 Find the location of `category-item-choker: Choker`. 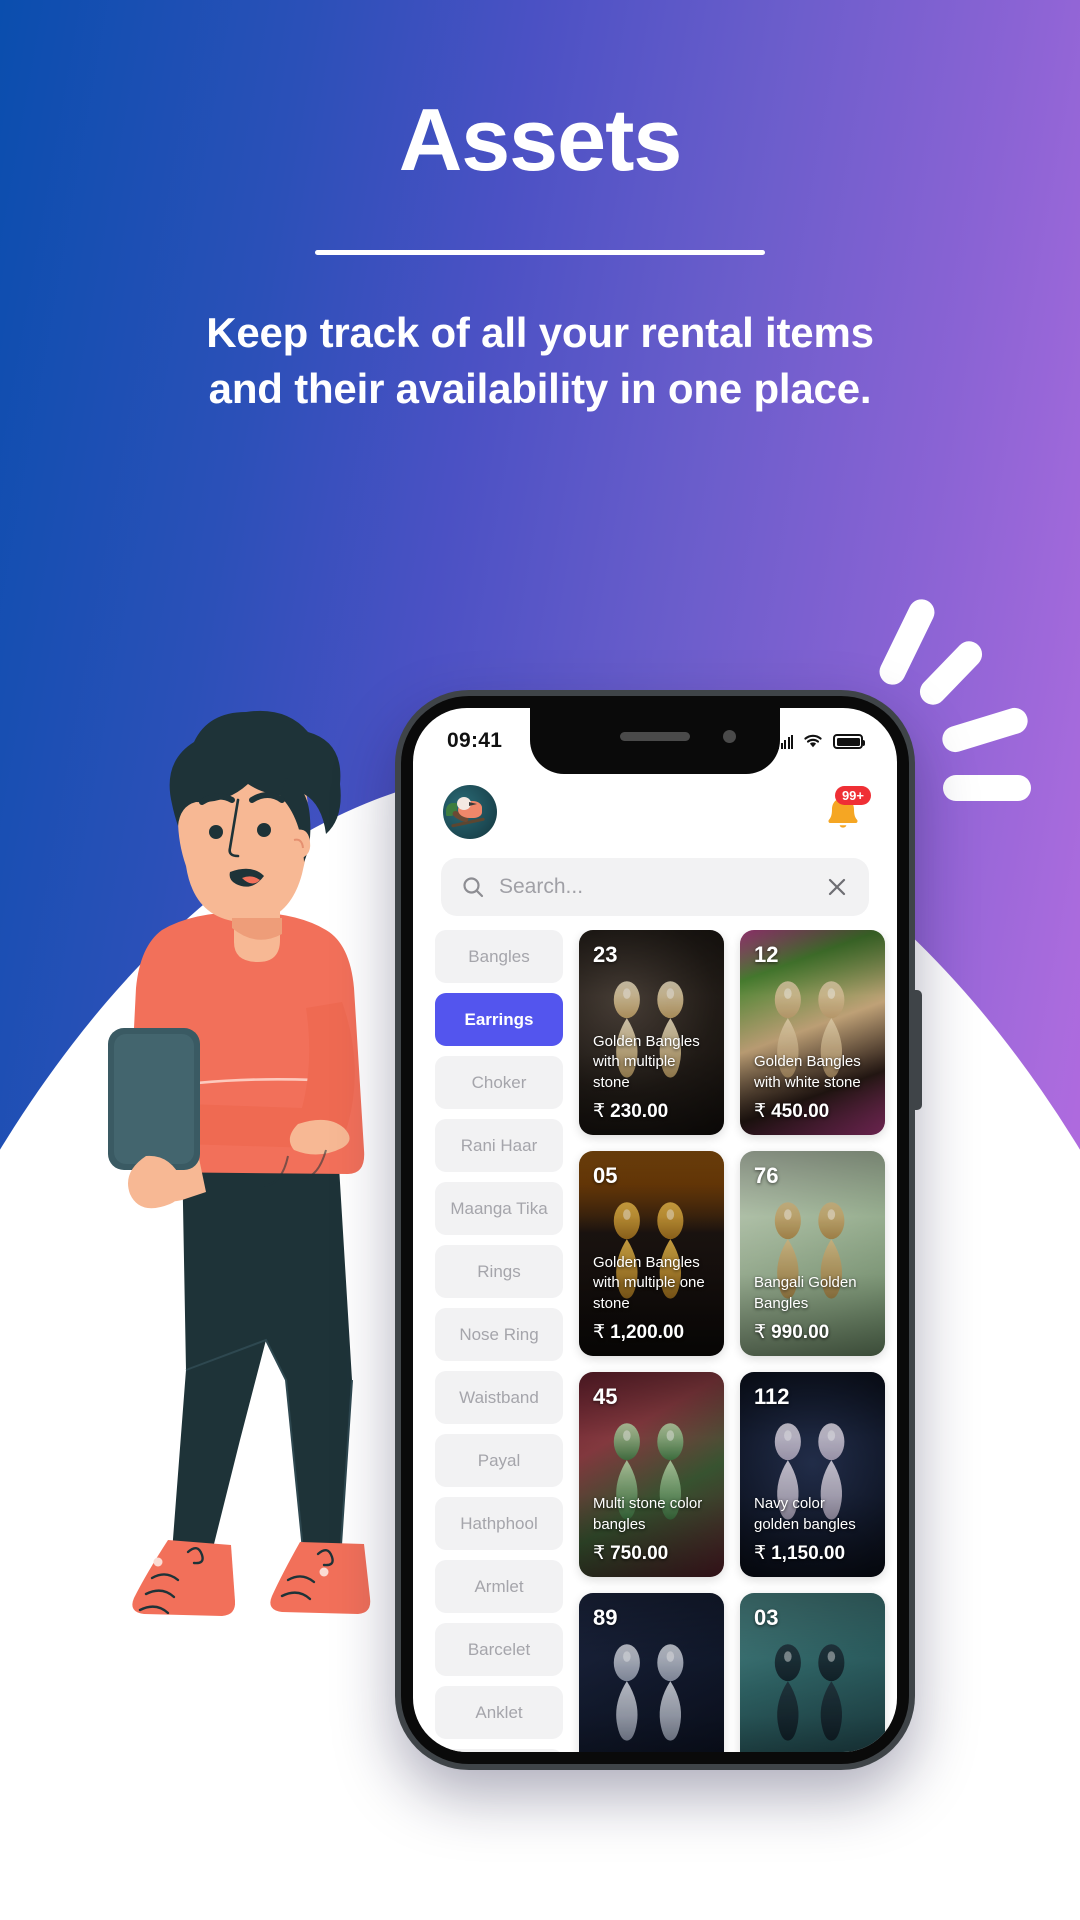

category-item-choker: Choker is located at coordinates (499, 1082).